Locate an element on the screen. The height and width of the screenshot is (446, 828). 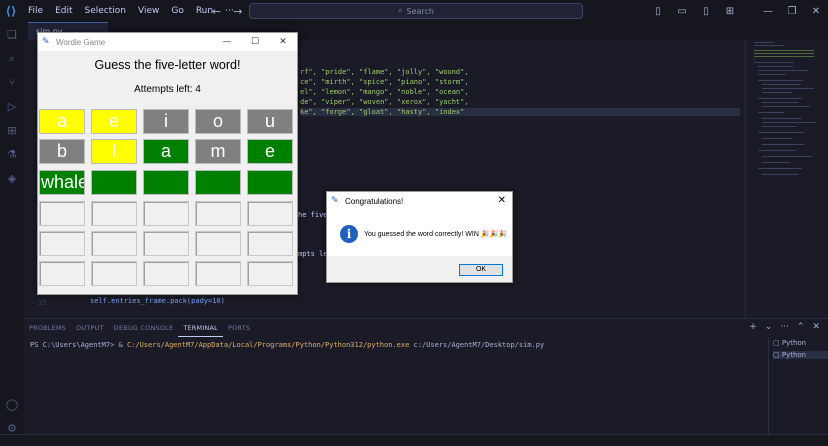
tab-output: OUTPUT is located at coordinates (90, 328).